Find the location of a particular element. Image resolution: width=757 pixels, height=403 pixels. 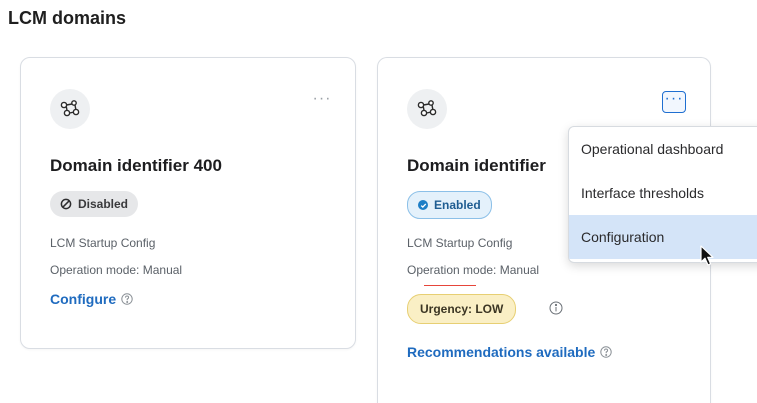

menu-item-operational-dashboard: Operational dashboard is located at coordinates (663, 149).